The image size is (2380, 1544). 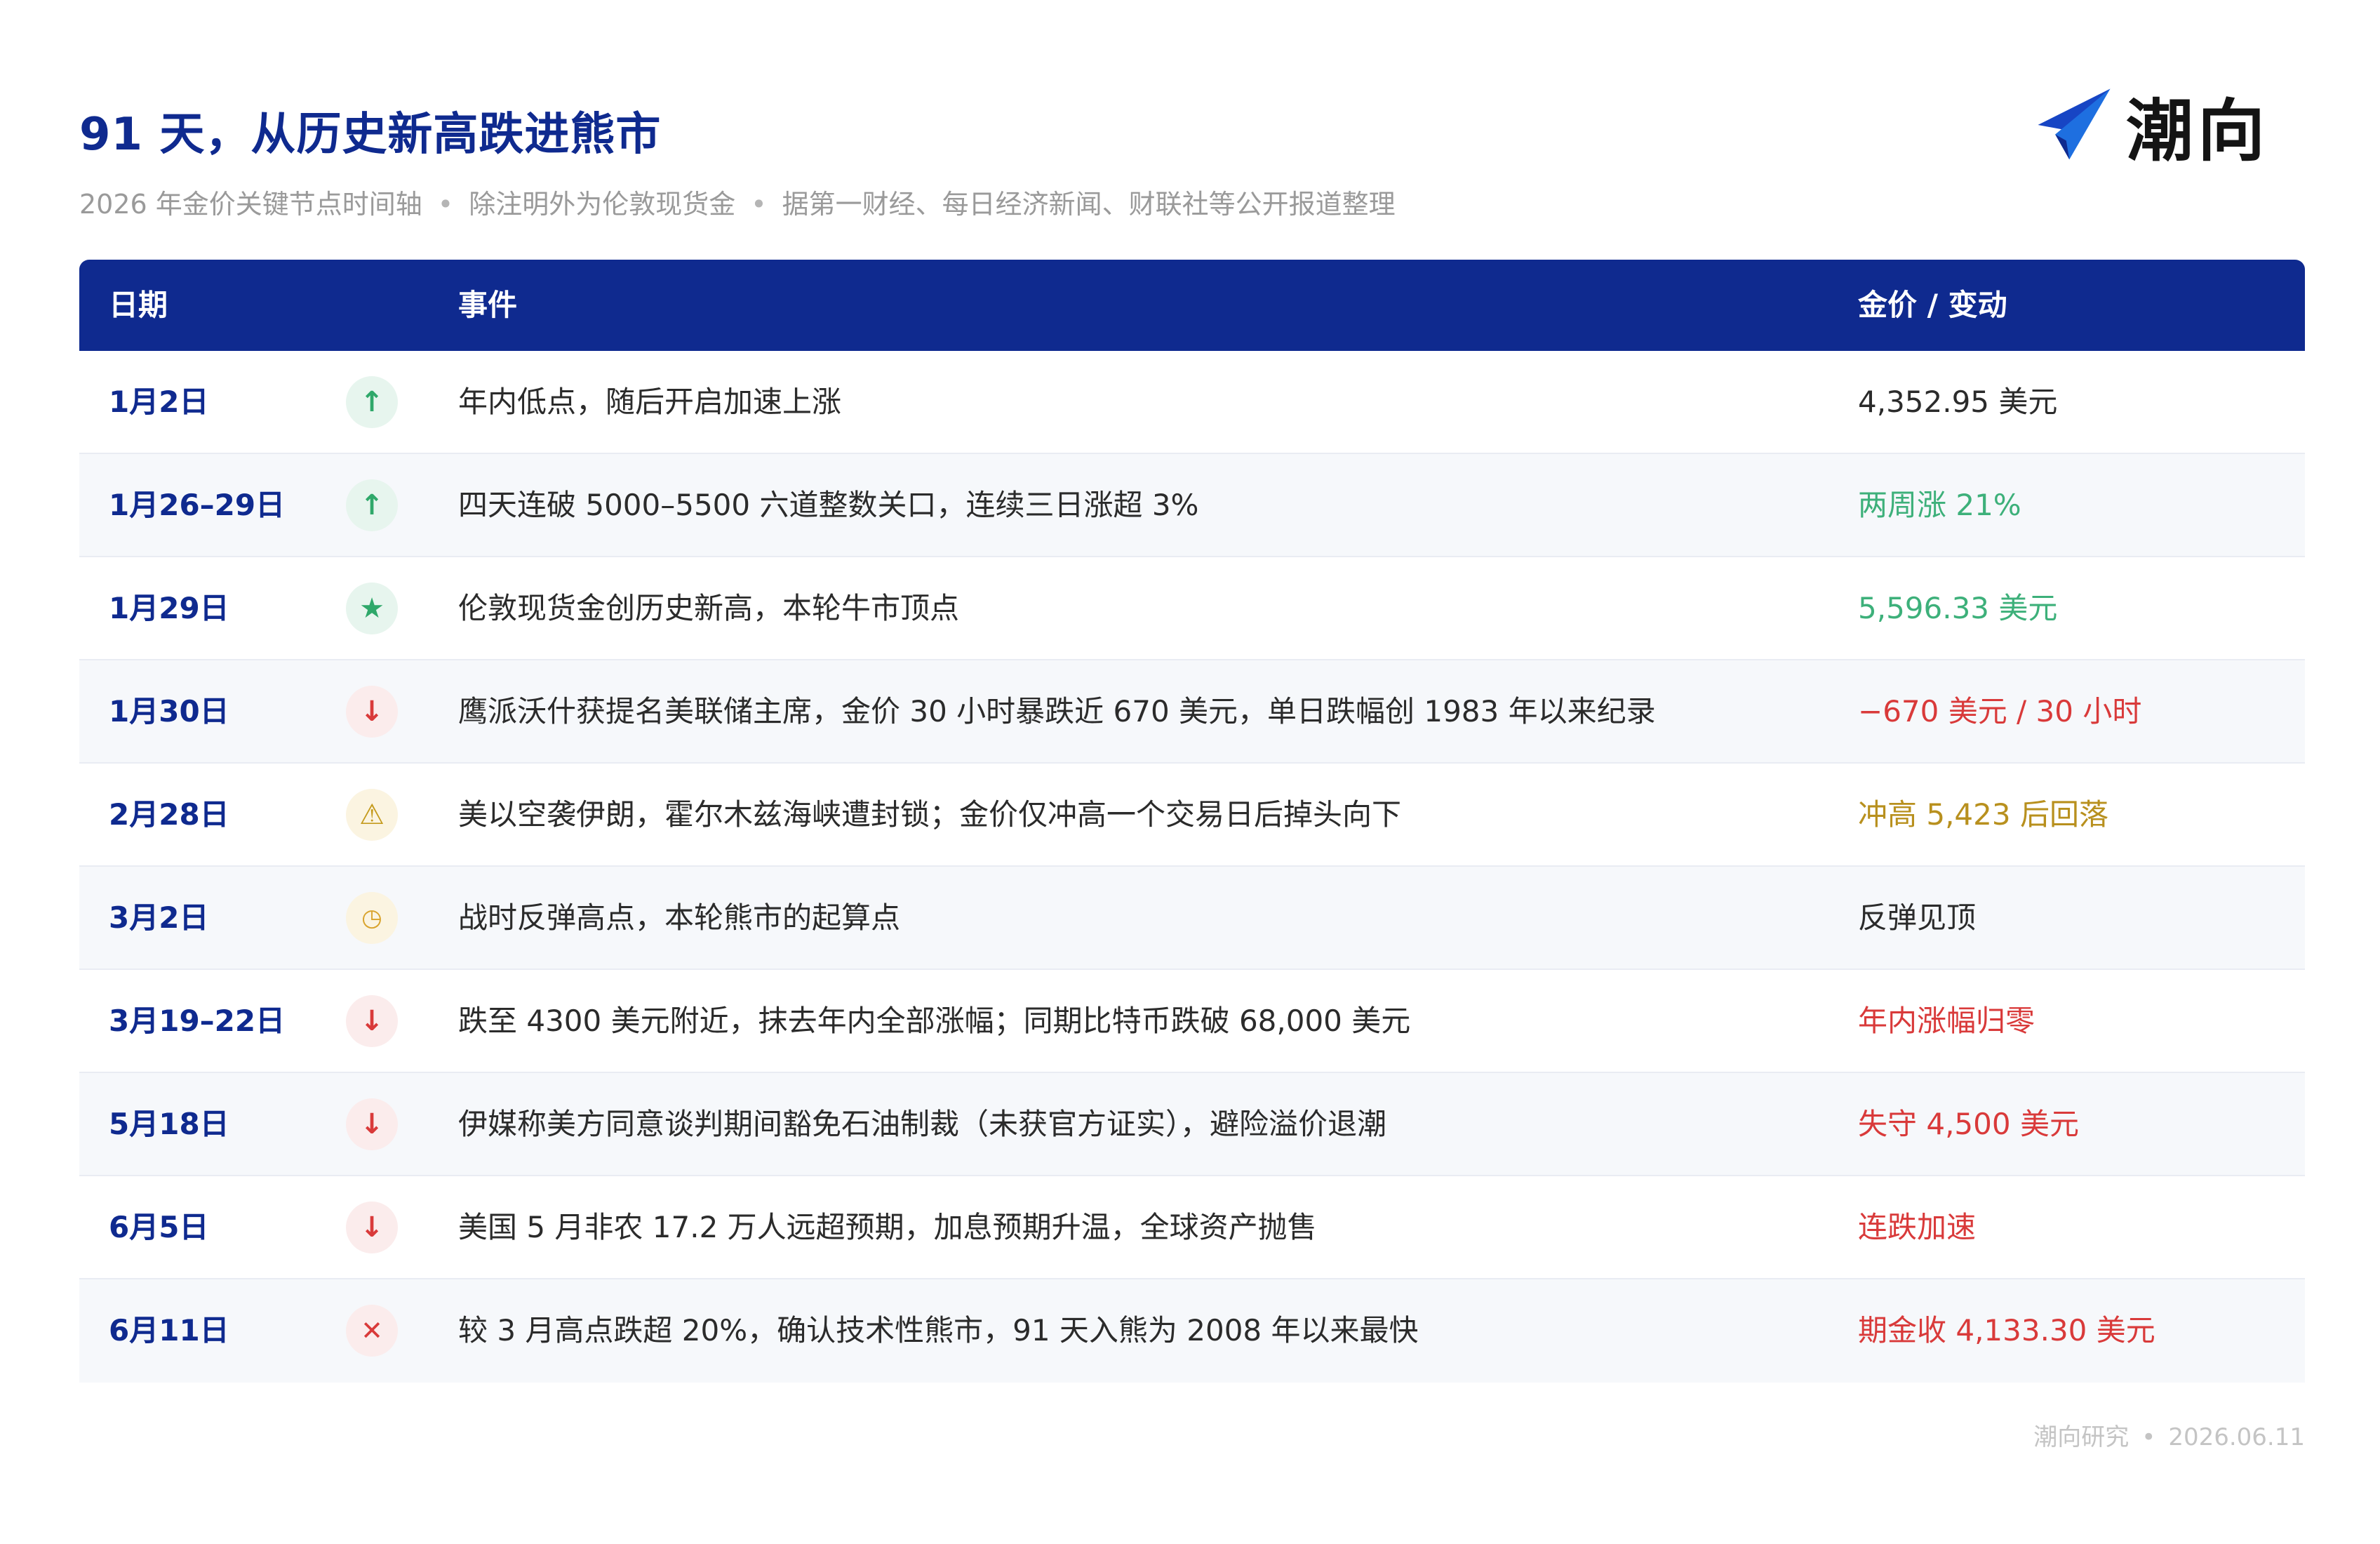 What do you see at coordinates (2198, 131) in the screenshot?
I see `brand-name: 潮向` at bounding box center [2198, 131].